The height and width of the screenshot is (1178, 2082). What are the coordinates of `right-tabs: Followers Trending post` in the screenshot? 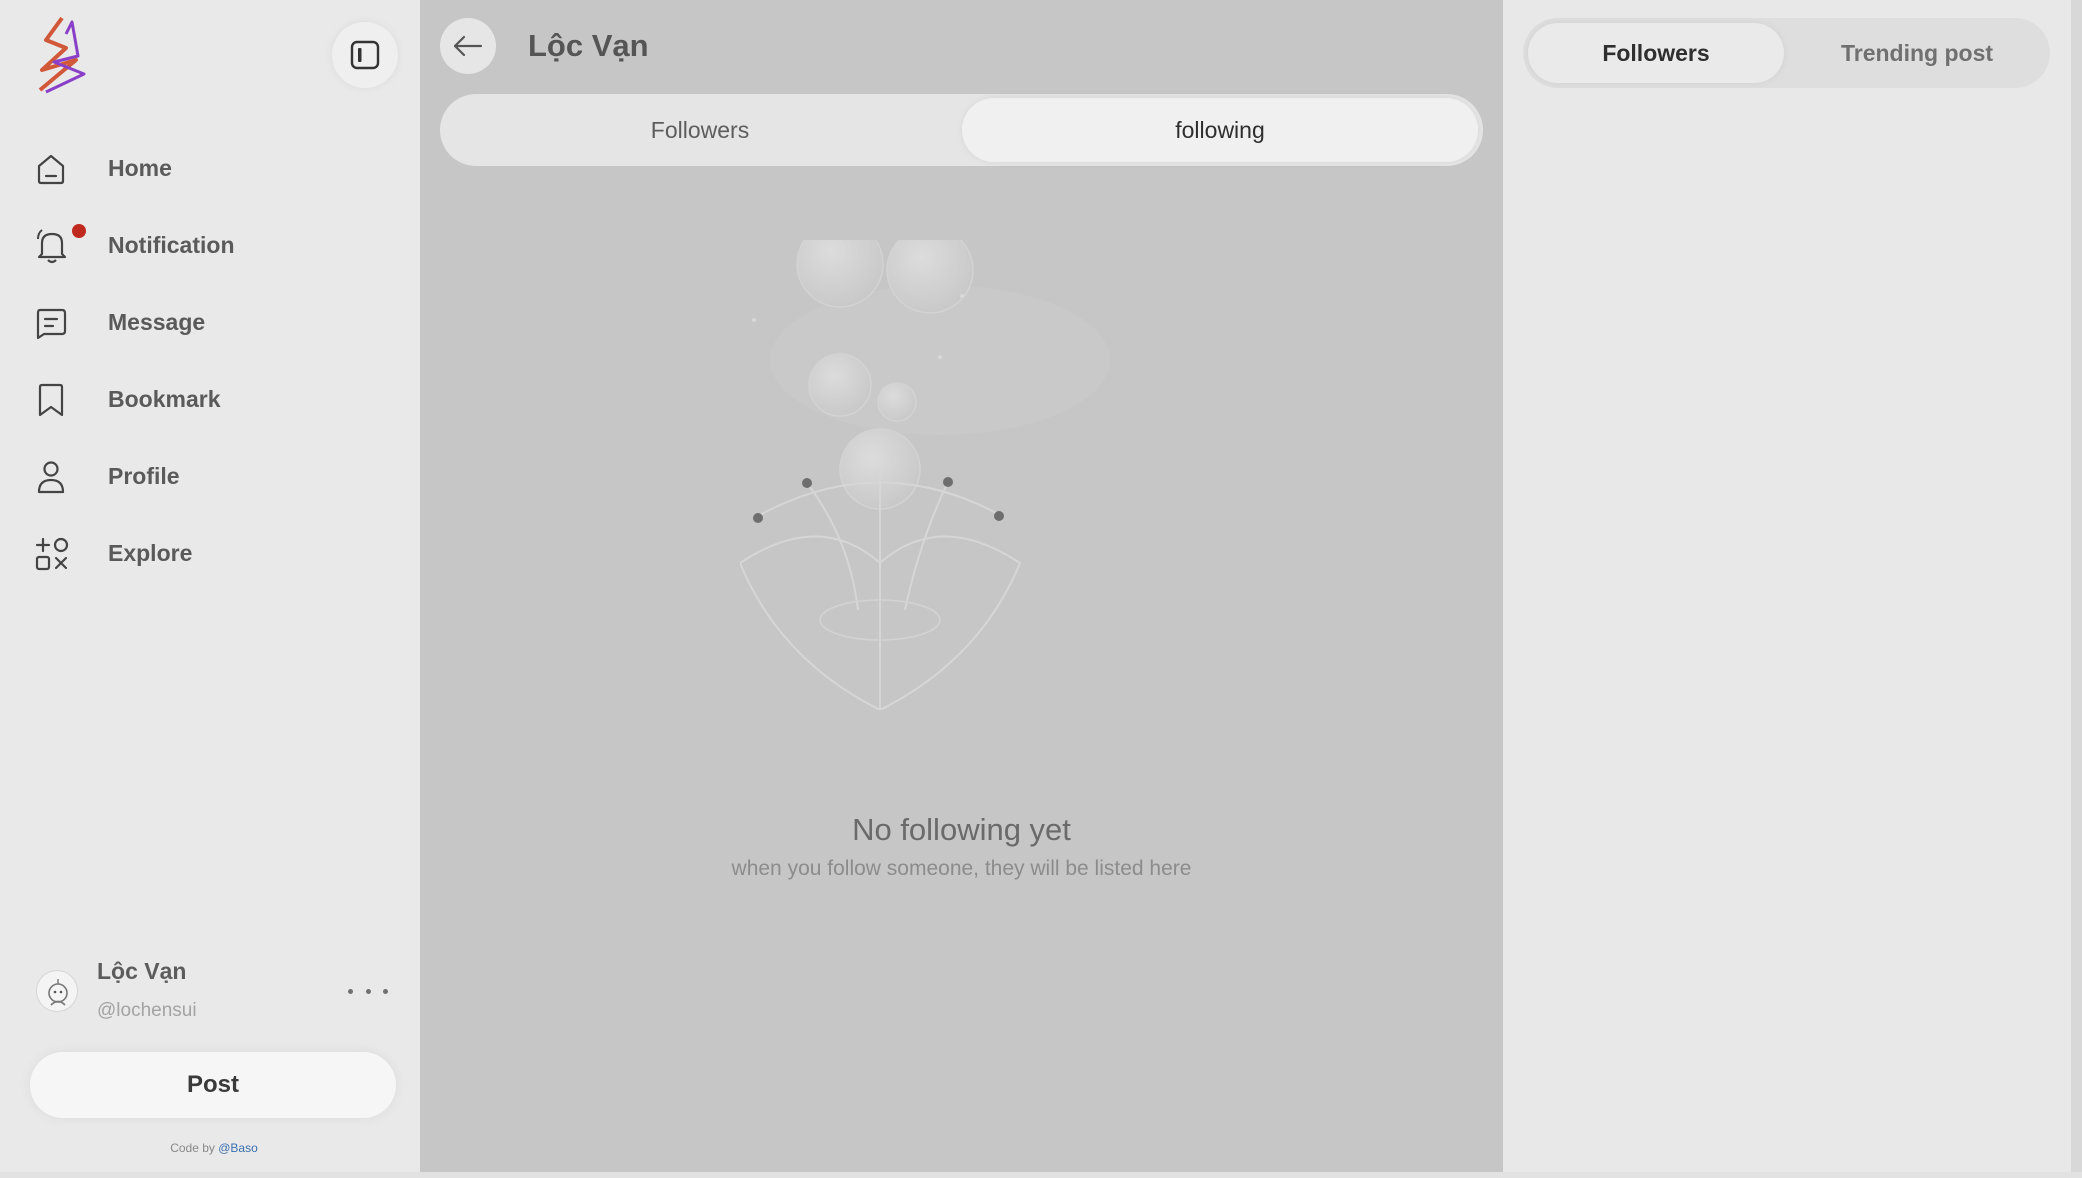 It's located at (1786, 53).